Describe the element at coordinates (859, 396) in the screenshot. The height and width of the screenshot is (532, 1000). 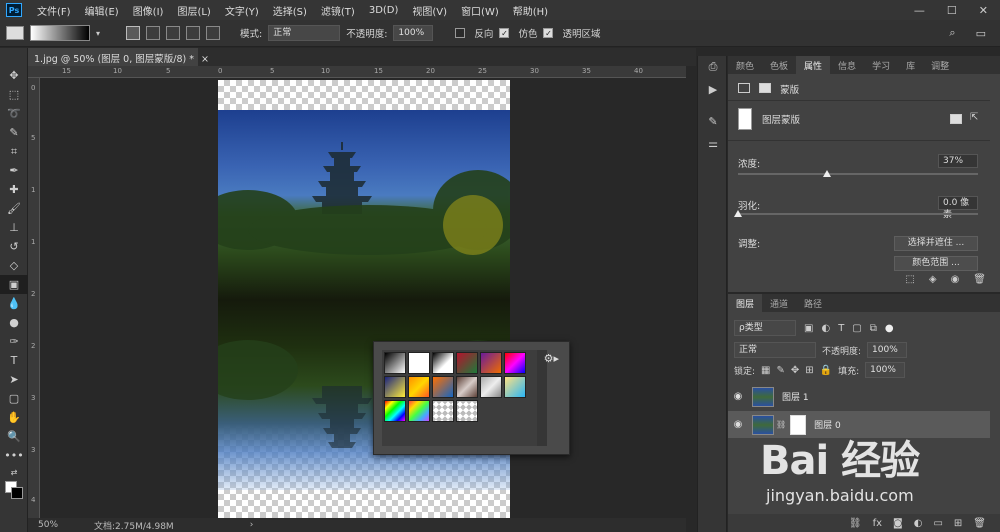
I see `layer-row: ◉ 图层 1` at that location.